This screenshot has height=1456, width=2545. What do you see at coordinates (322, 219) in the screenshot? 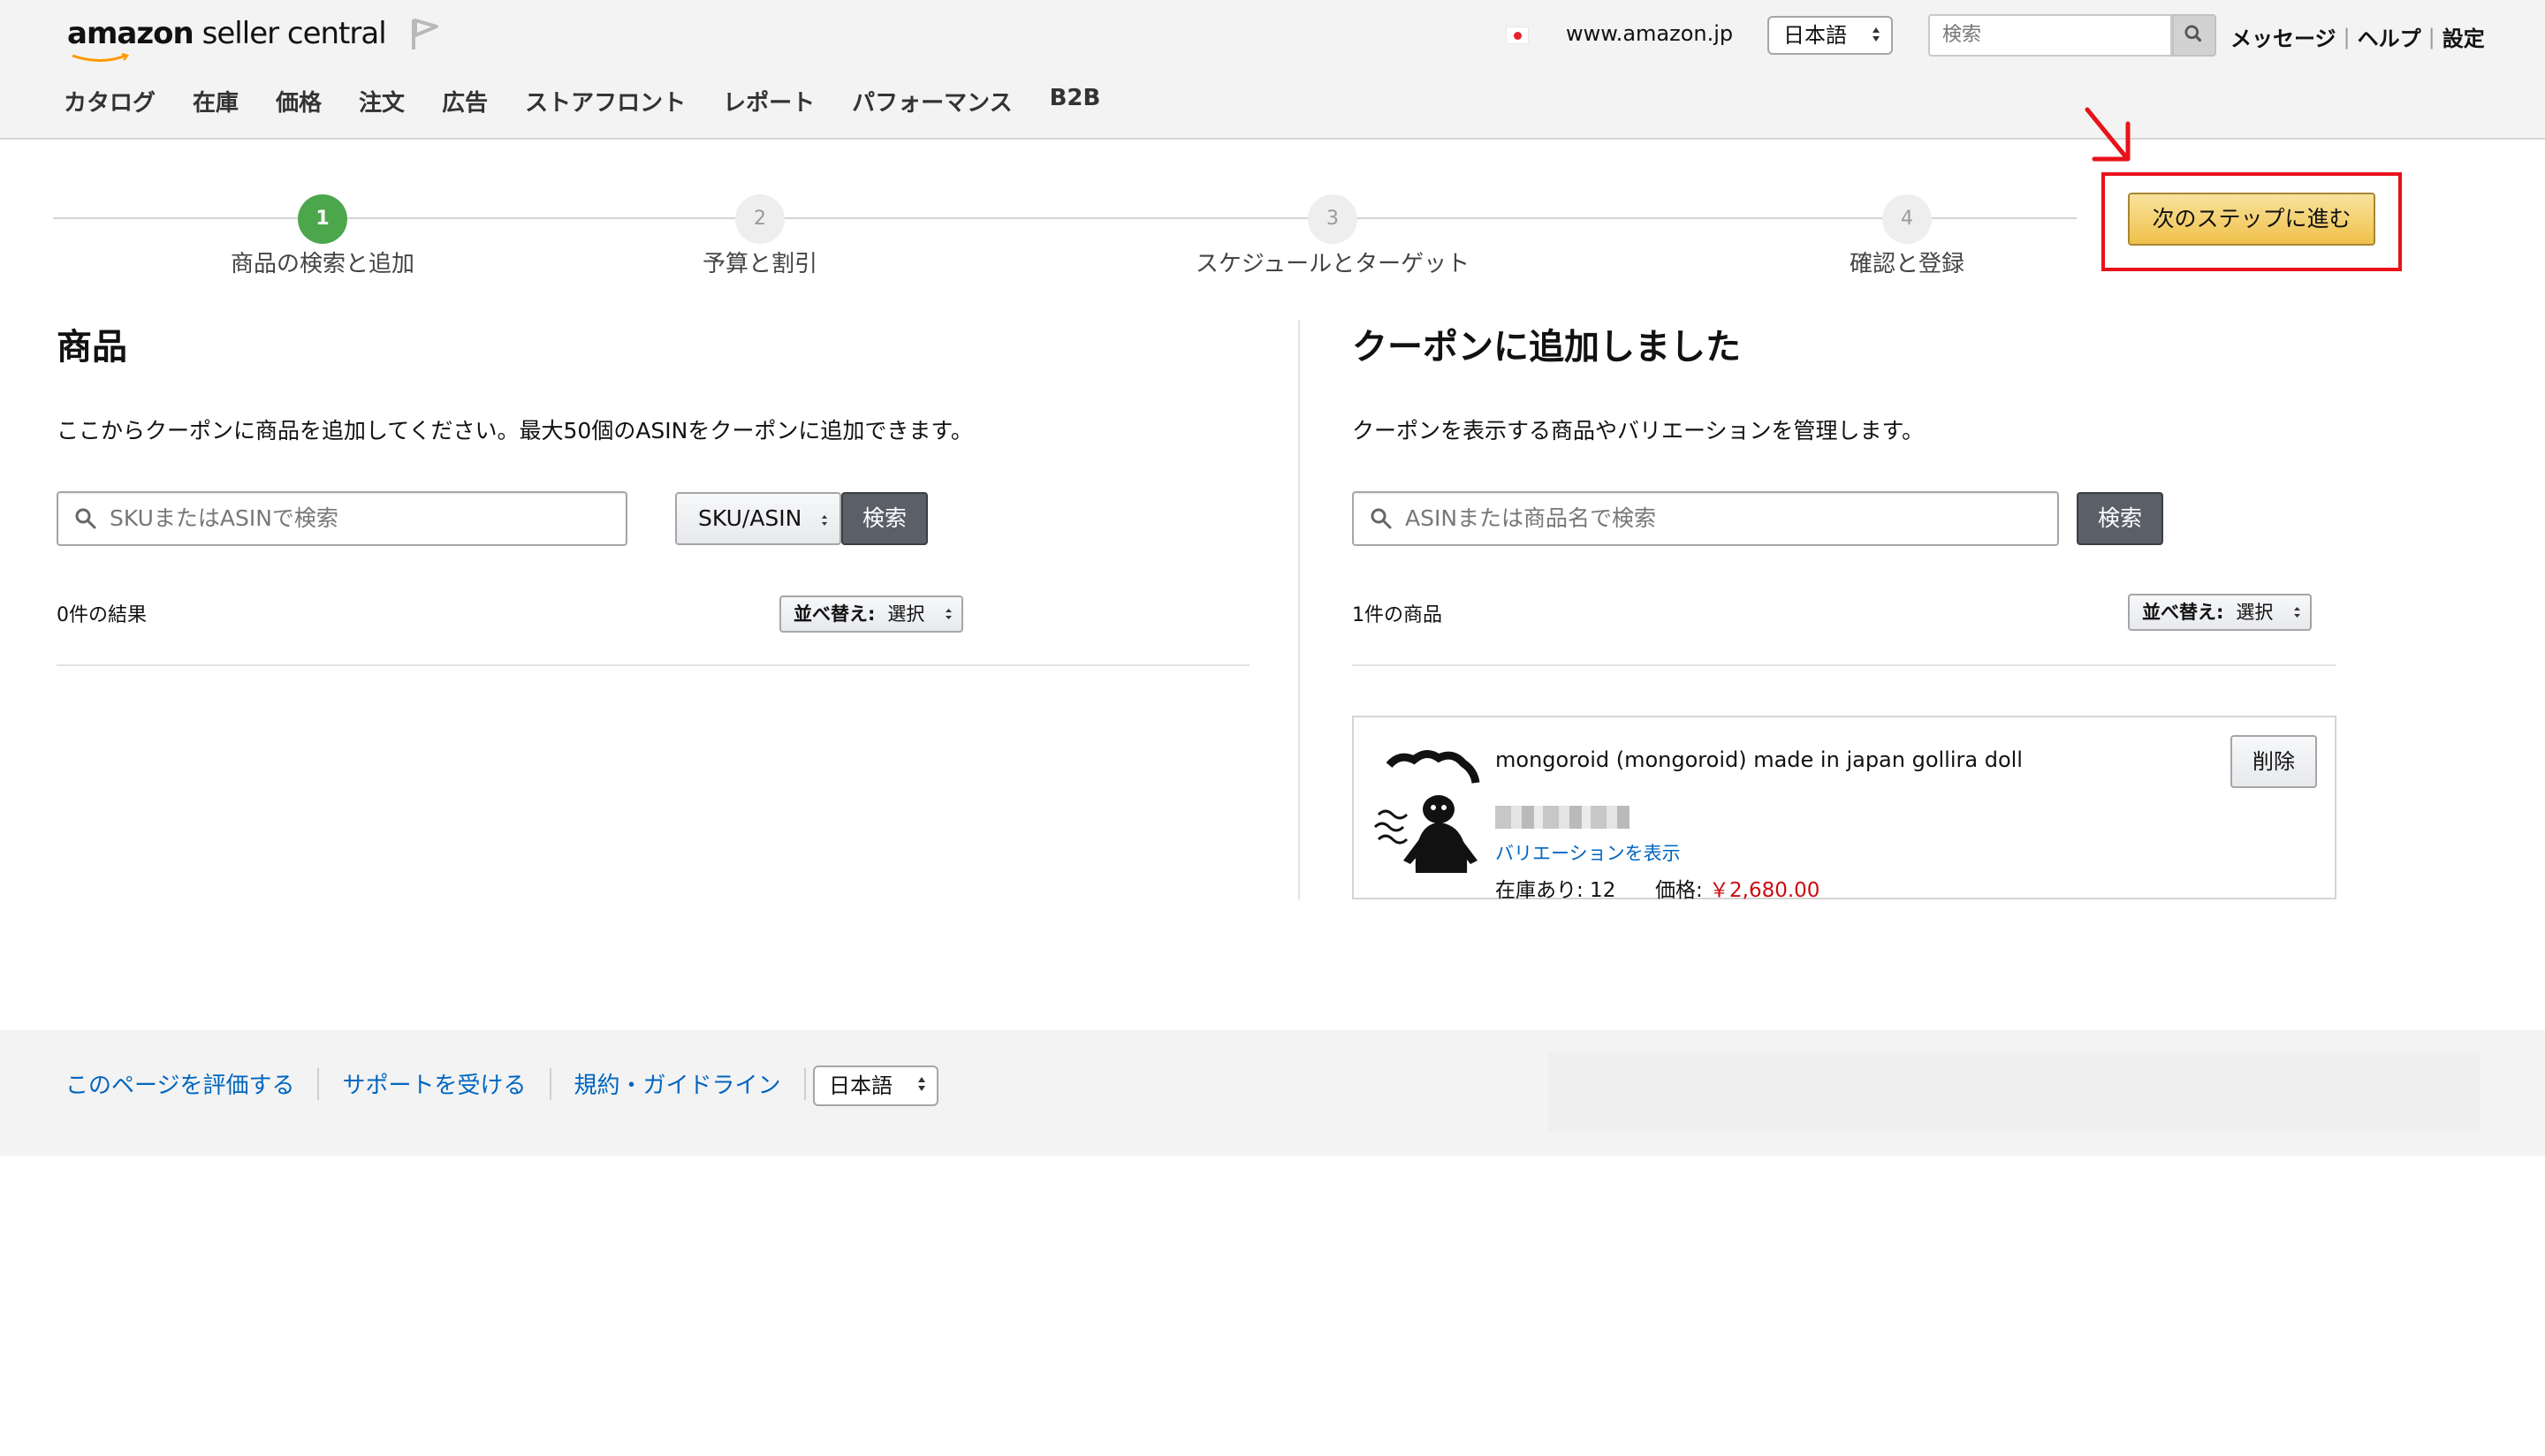
I see `step-1-circle: 1` at bounding box center [322, 219].